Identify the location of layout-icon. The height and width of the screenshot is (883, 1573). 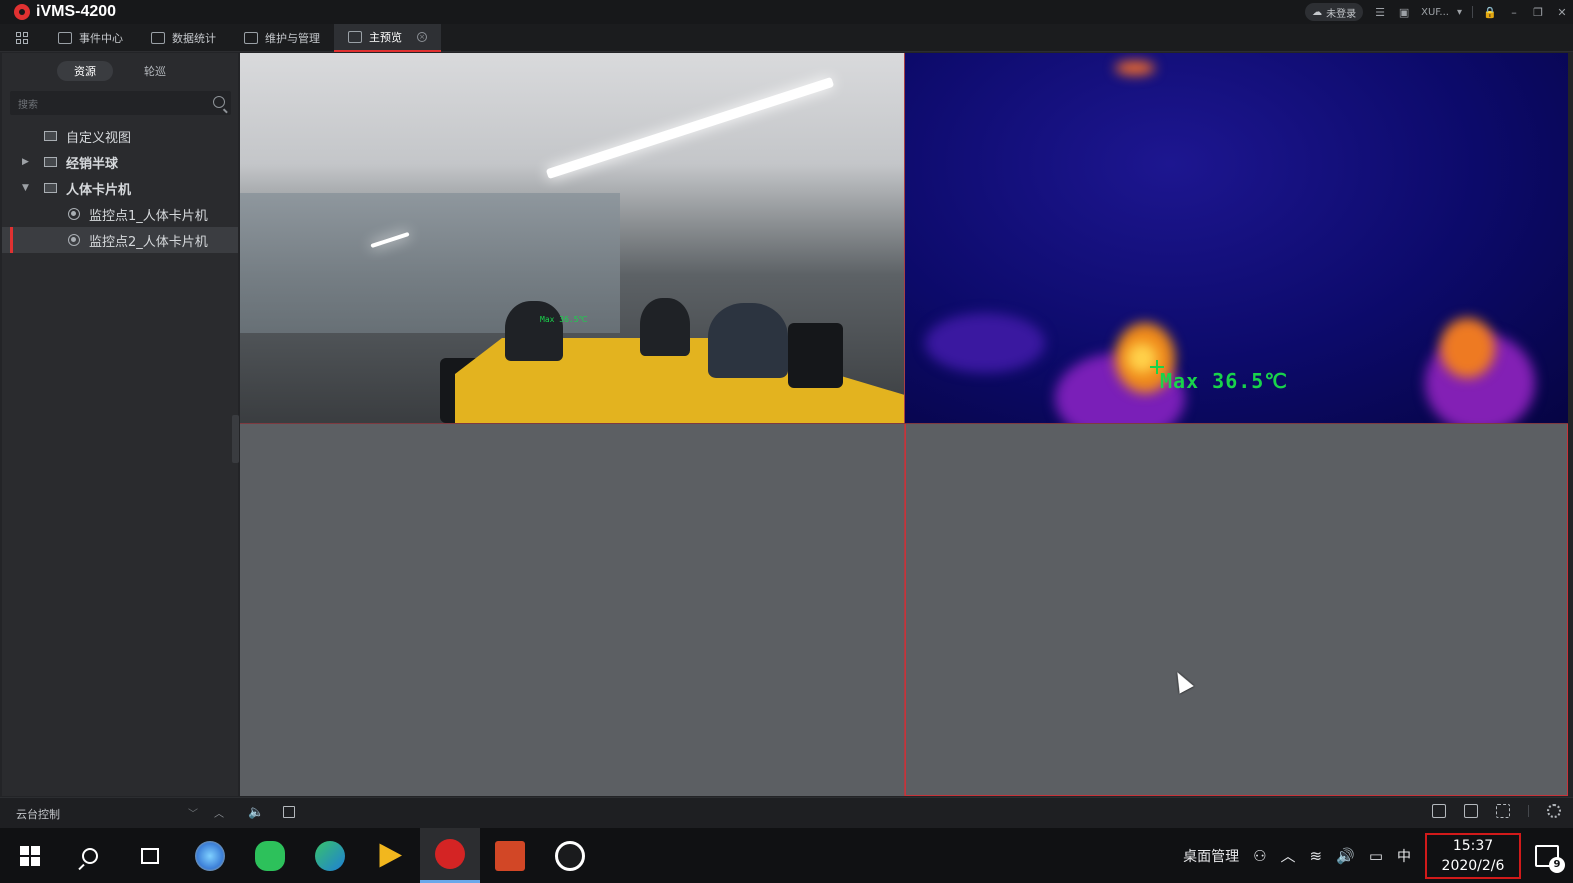
(1439, 811).